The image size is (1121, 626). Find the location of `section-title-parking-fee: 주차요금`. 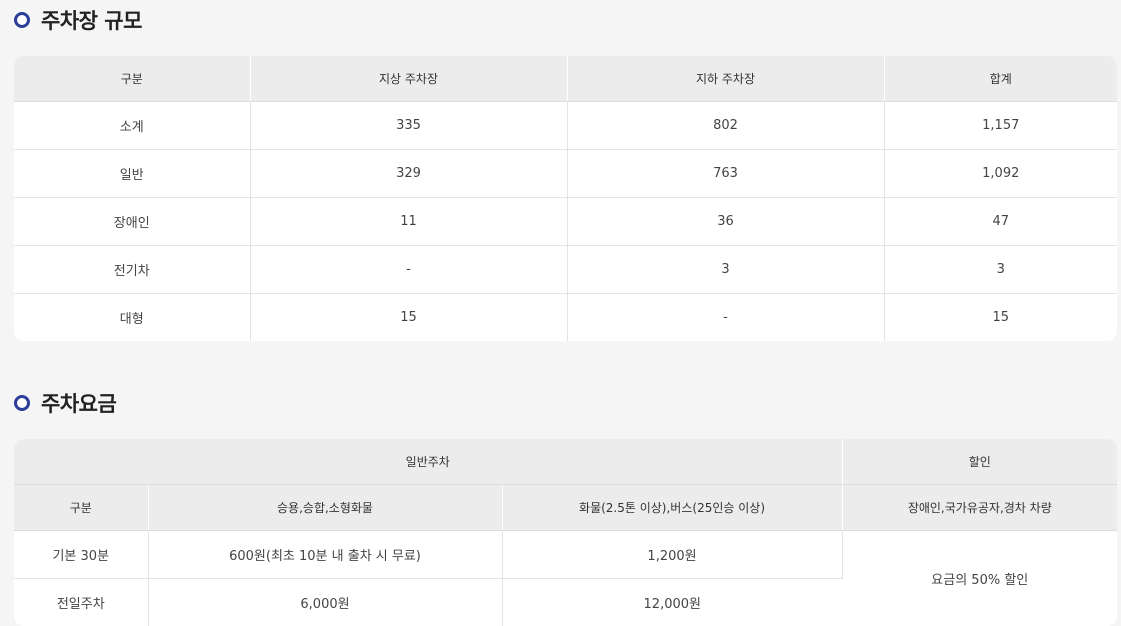

section-title-parking-fee: 주차요금 is located at coordinates (65, 403).